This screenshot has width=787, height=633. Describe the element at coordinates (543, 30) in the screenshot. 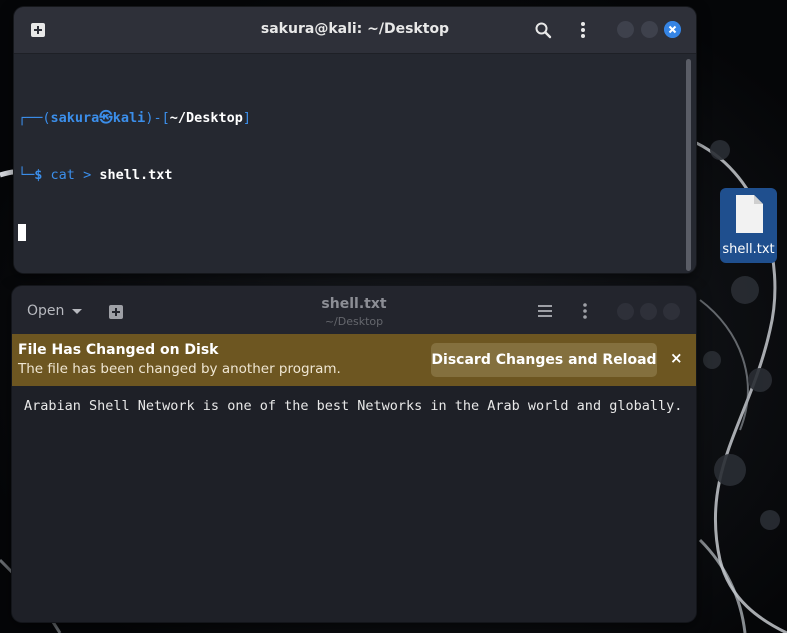

I see `search-icon` at that location.